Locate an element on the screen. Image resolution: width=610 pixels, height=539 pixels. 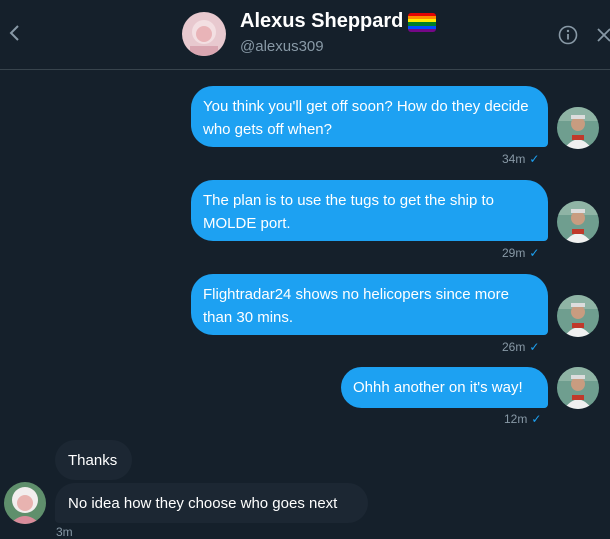
message-timestamp: 34m ✓ is located at coordinates (521, 159).